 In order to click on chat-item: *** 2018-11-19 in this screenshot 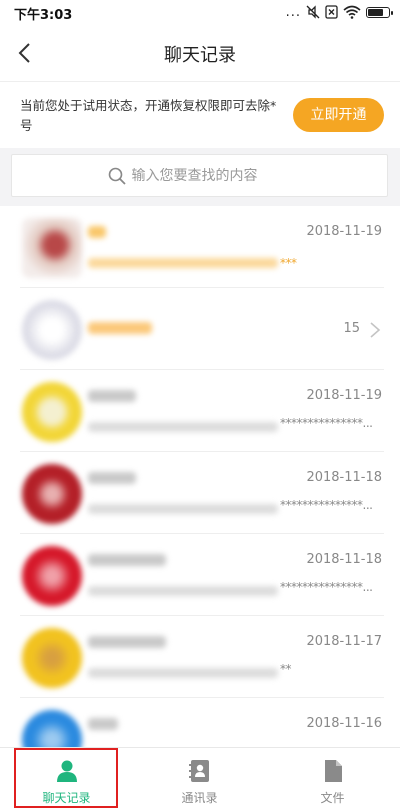, I will do `click(200, 247)`.